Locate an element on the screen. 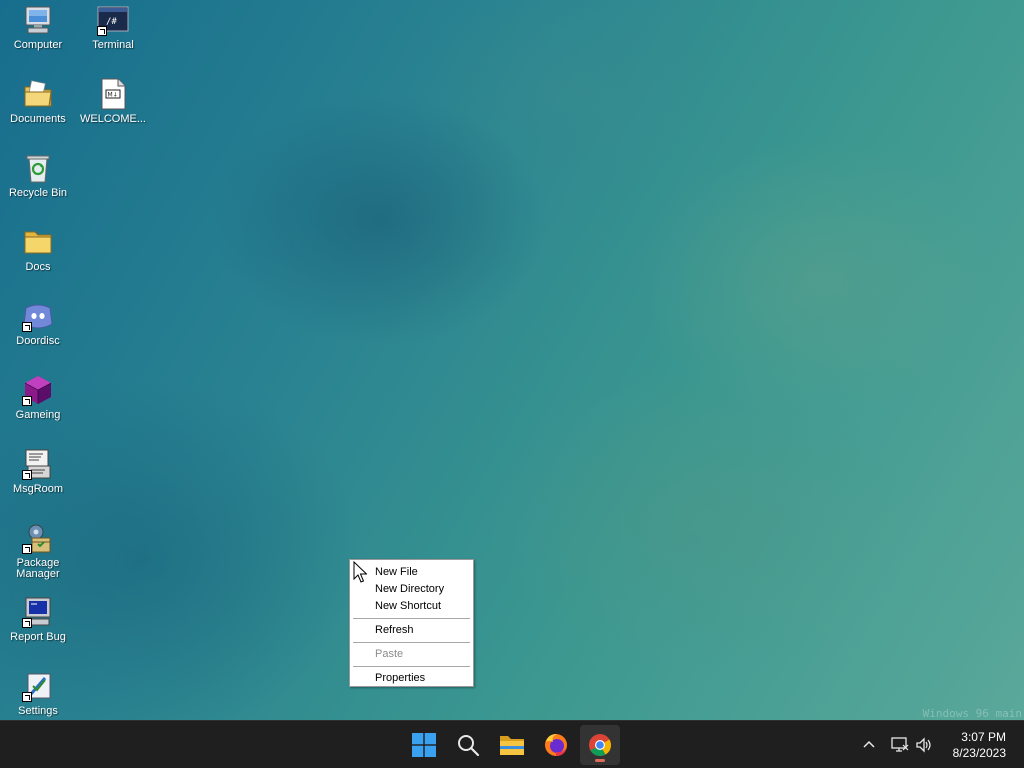  search-button is located at coordinates (468, 745).